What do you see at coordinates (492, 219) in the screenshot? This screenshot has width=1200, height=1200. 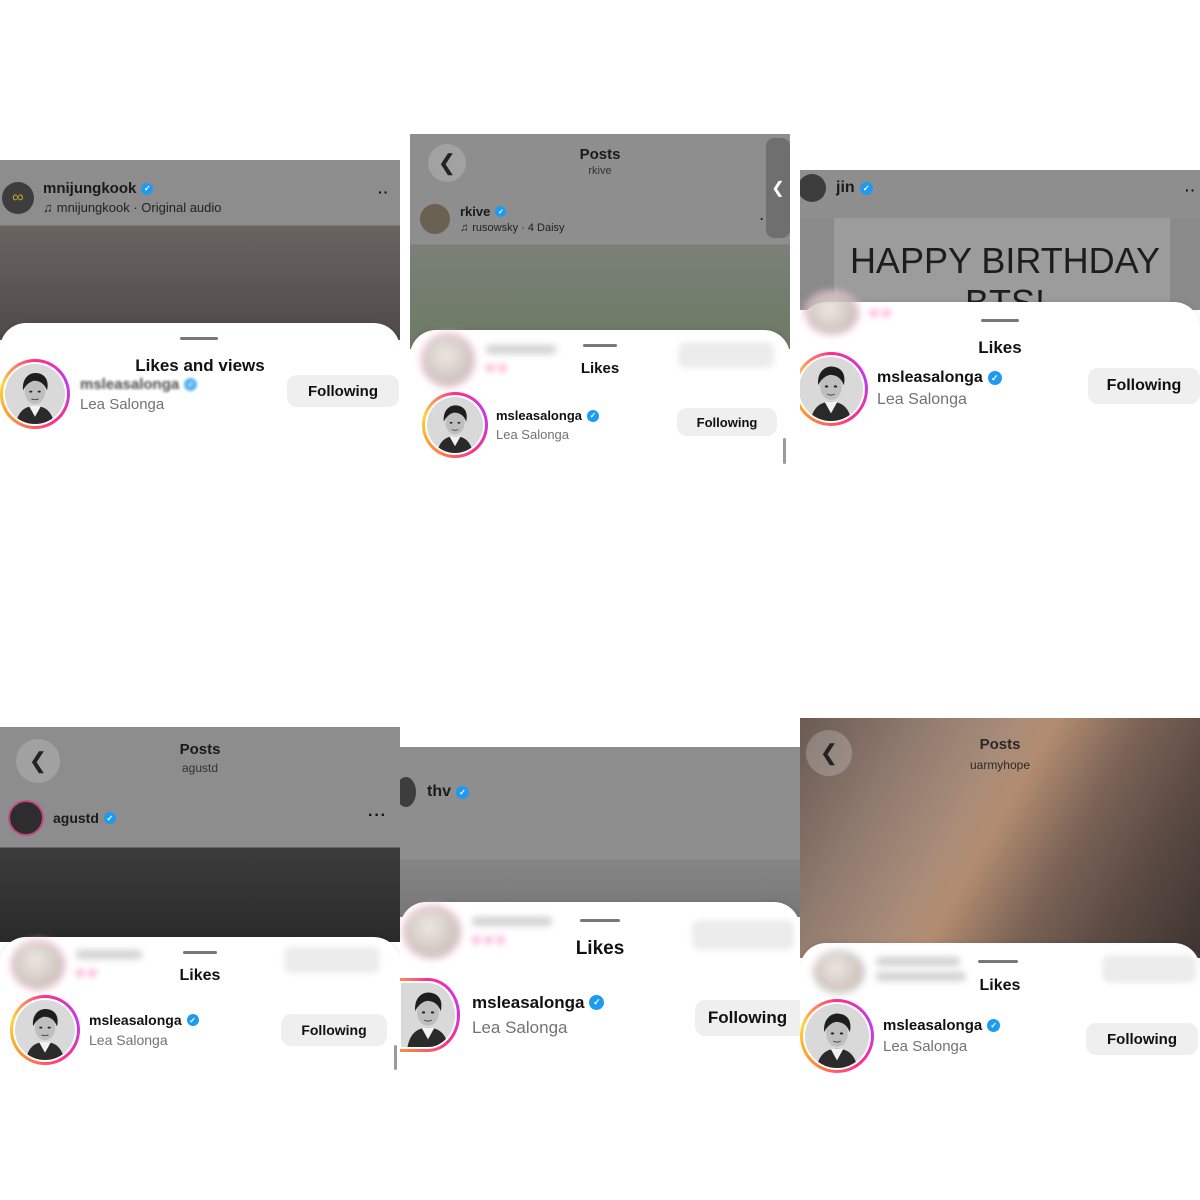 I see `post-author-row: rkive ✓ ♫ rusowsky · 4 Daisy` at bounding box center [492, 219].